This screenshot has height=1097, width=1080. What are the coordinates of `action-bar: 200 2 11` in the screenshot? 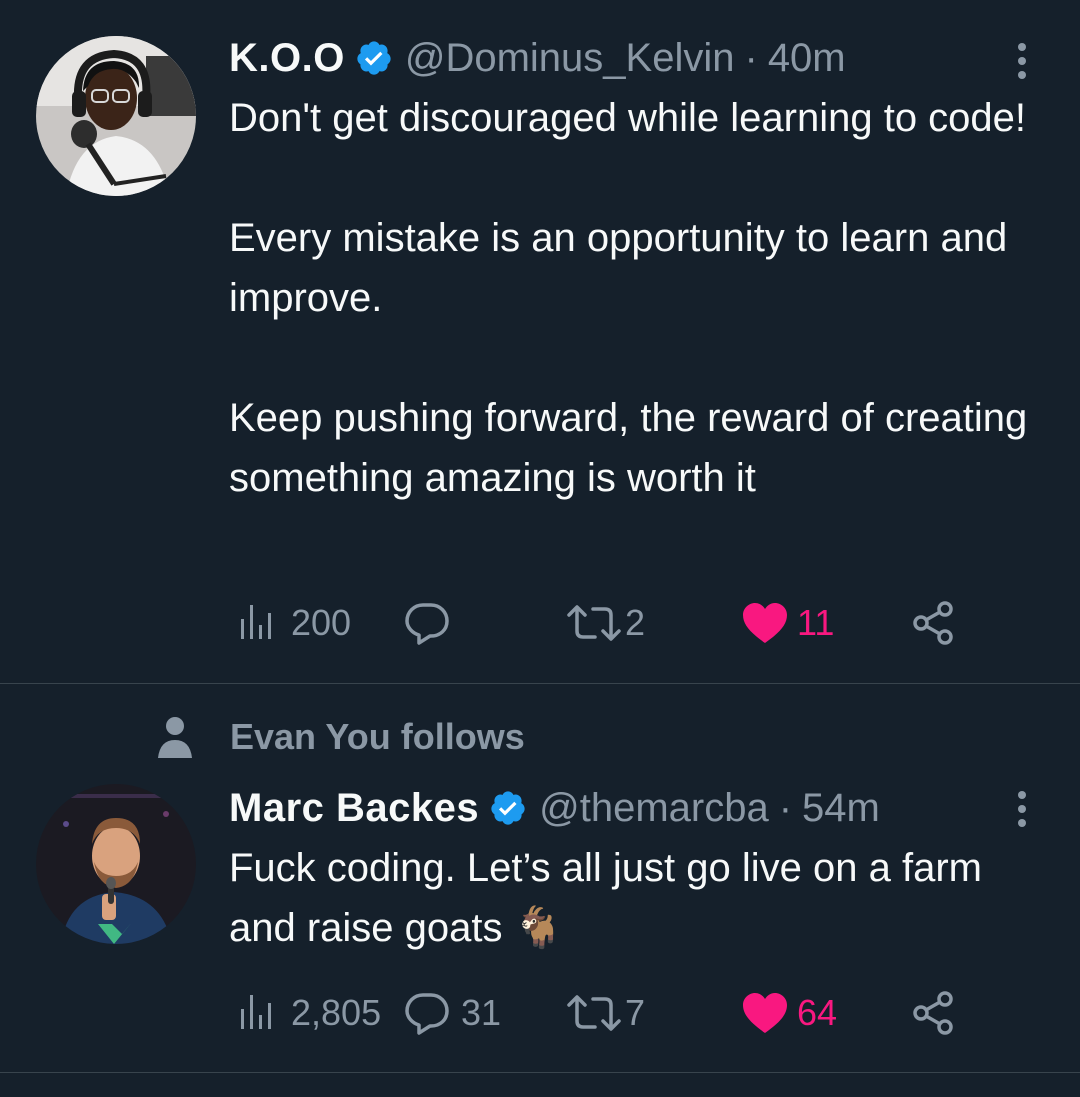 It's located at (609, 623).